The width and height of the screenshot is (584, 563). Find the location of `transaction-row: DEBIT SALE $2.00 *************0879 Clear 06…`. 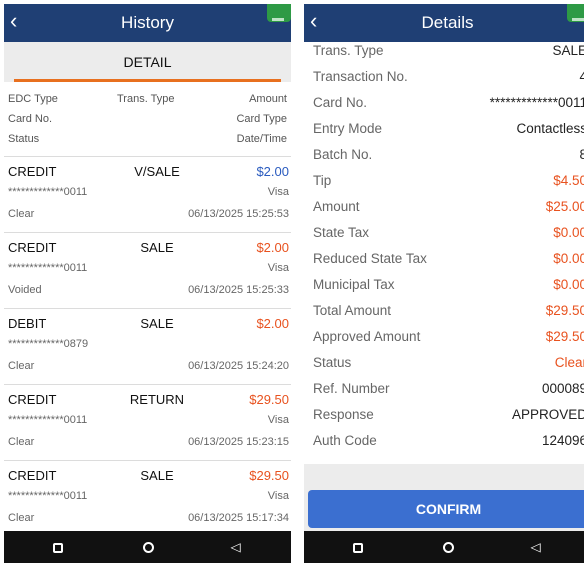

transaction-row: DEBIT SALE $2.00 *************0879 Clear 06… is located at coordinates (147, 345).